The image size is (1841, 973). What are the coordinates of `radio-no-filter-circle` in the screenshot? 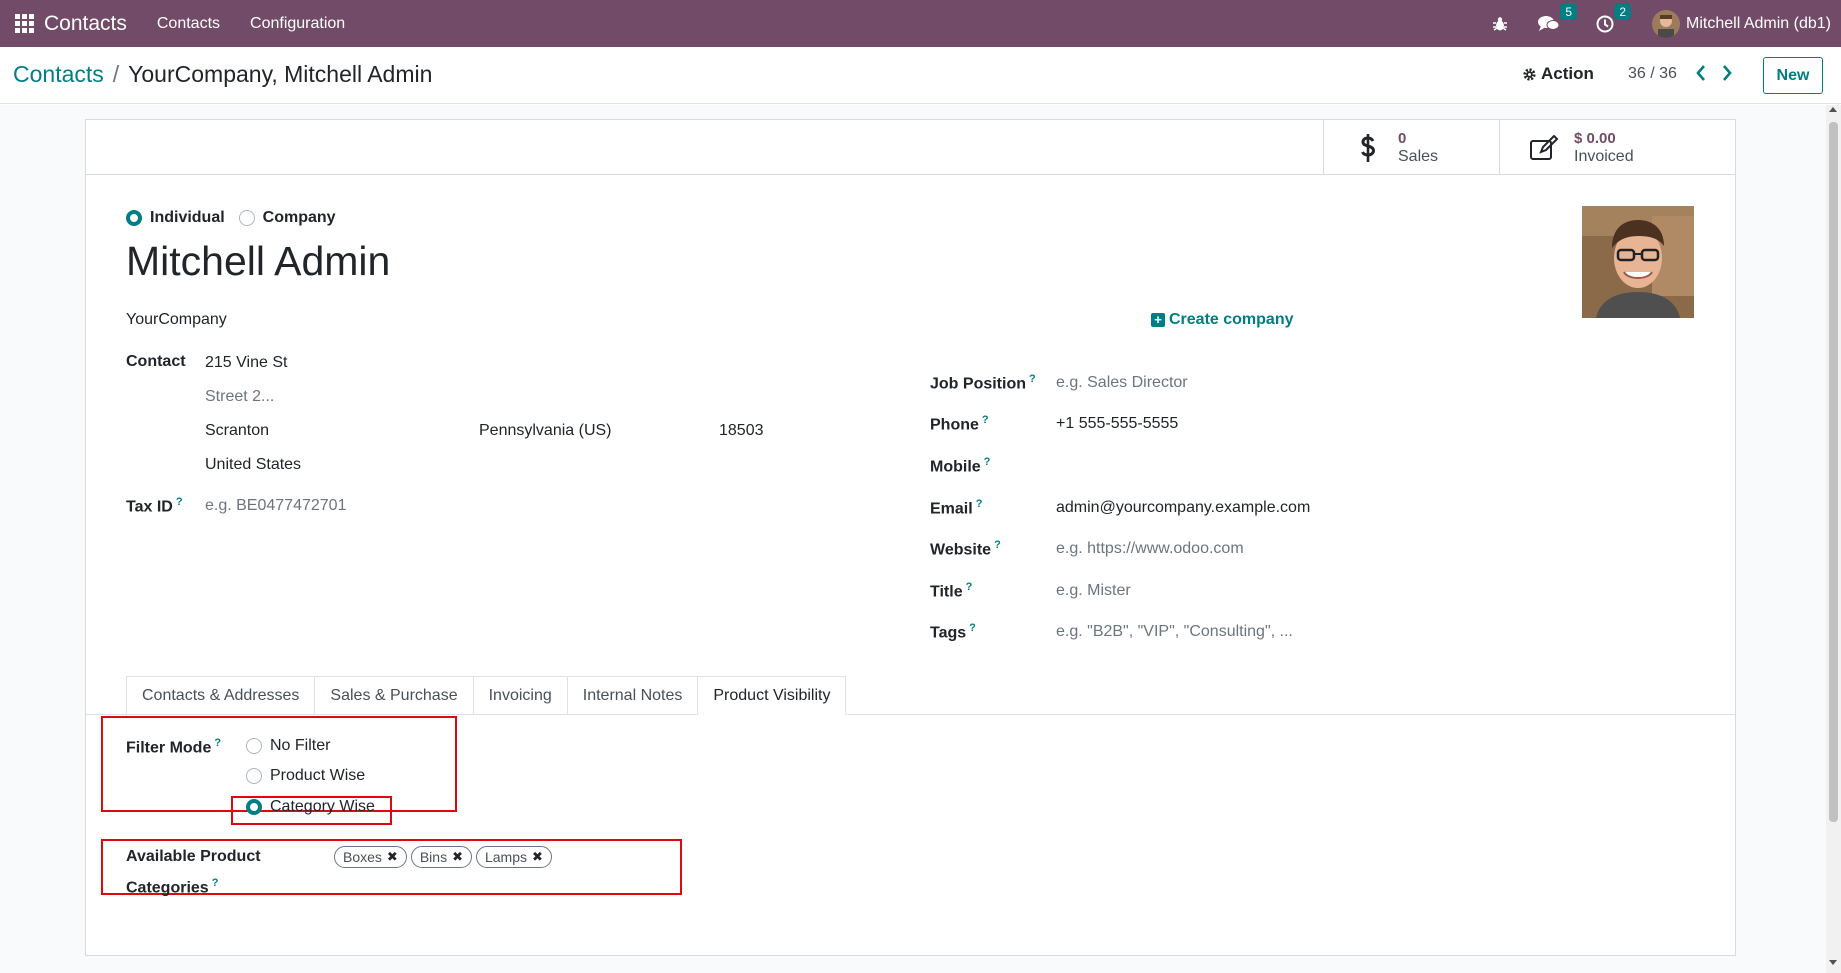 It's located at (254, 746).